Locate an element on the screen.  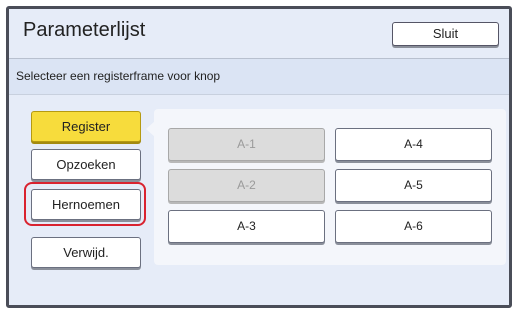
rename-highlight-ring is located at coordinates (85, 204).